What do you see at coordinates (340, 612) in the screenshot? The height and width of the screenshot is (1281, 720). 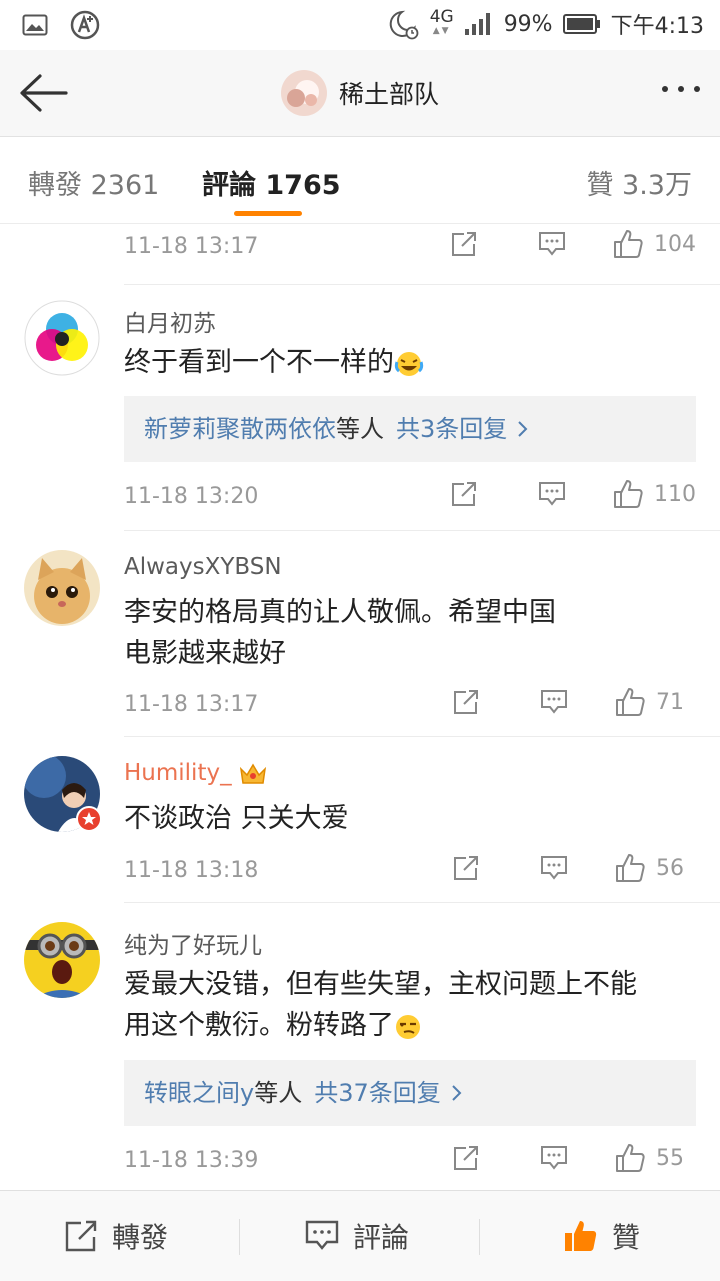 I see `comment-text-line: 李安的格局真的让人敬佩。希望中国` at bounding box center [340, 612].